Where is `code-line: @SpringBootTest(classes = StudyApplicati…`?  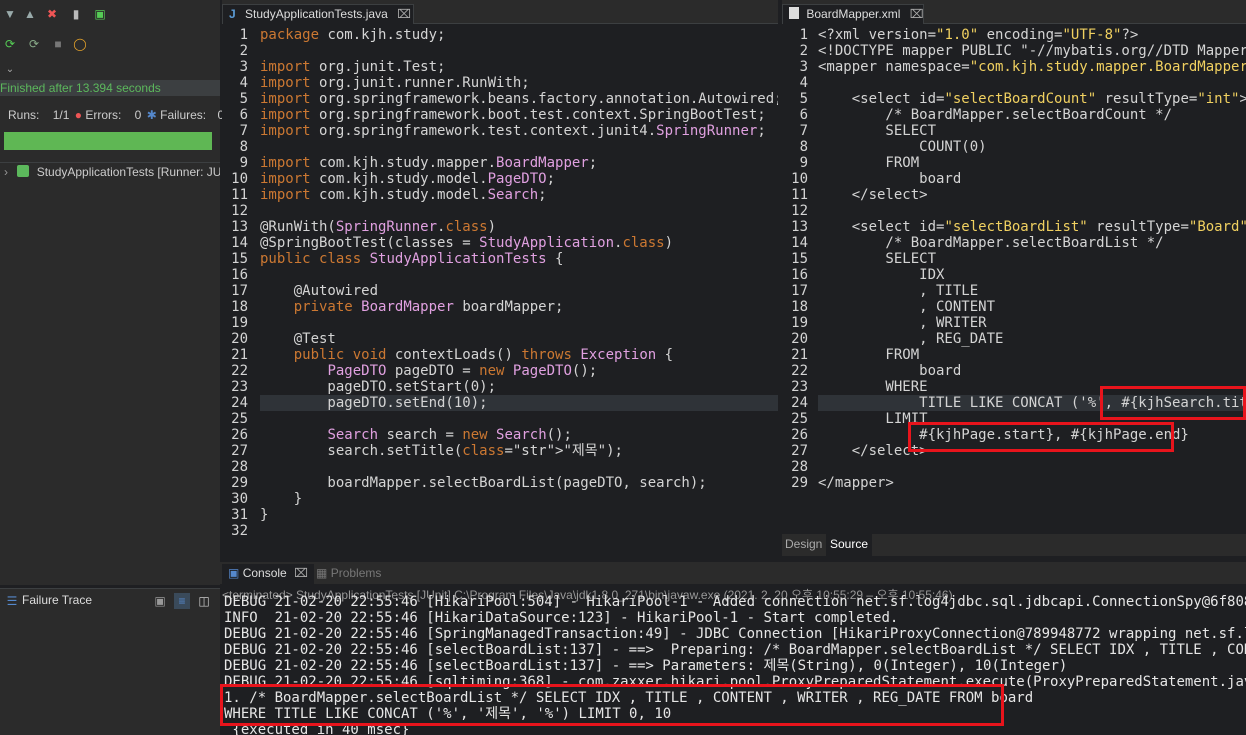
code-line: @SpringBootTest(classes = StudyApplicati… is located at coordinates (519, 243).